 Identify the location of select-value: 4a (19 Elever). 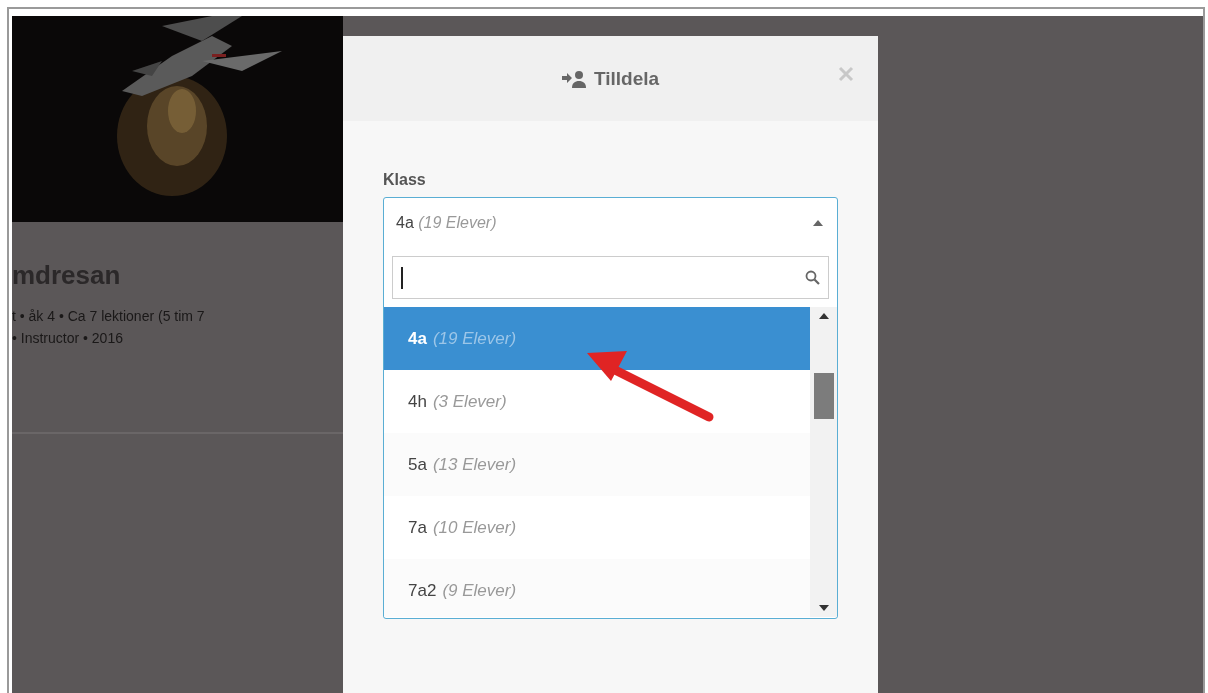
(446, 223).